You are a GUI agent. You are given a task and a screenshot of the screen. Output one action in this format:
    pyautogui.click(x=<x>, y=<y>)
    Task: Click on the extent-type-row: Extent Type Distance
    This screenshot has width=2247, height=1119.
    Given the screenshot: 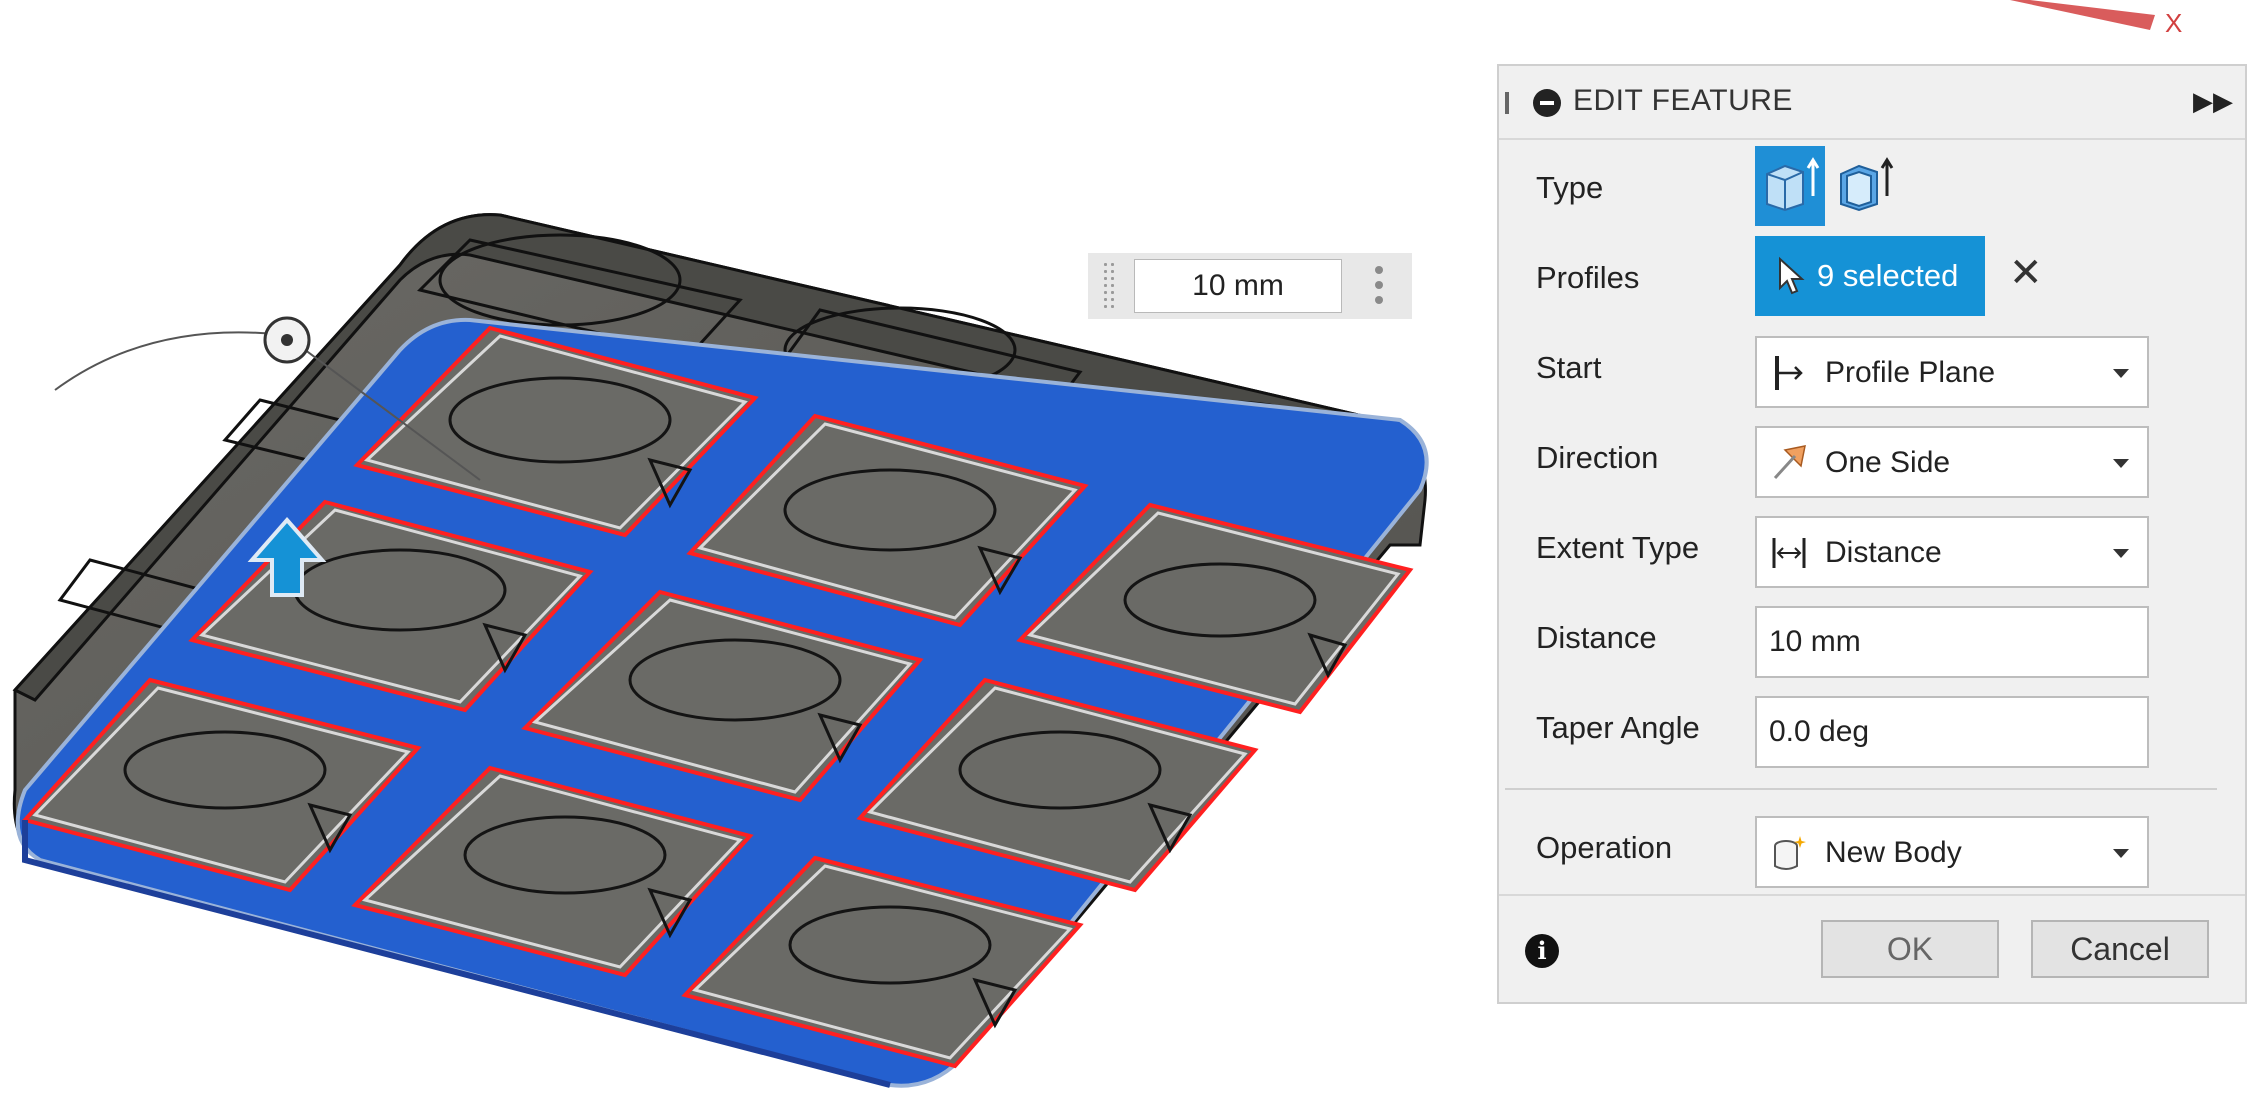 What is the action you would take?
    pyautogui.click(x=1872, y=548)
    